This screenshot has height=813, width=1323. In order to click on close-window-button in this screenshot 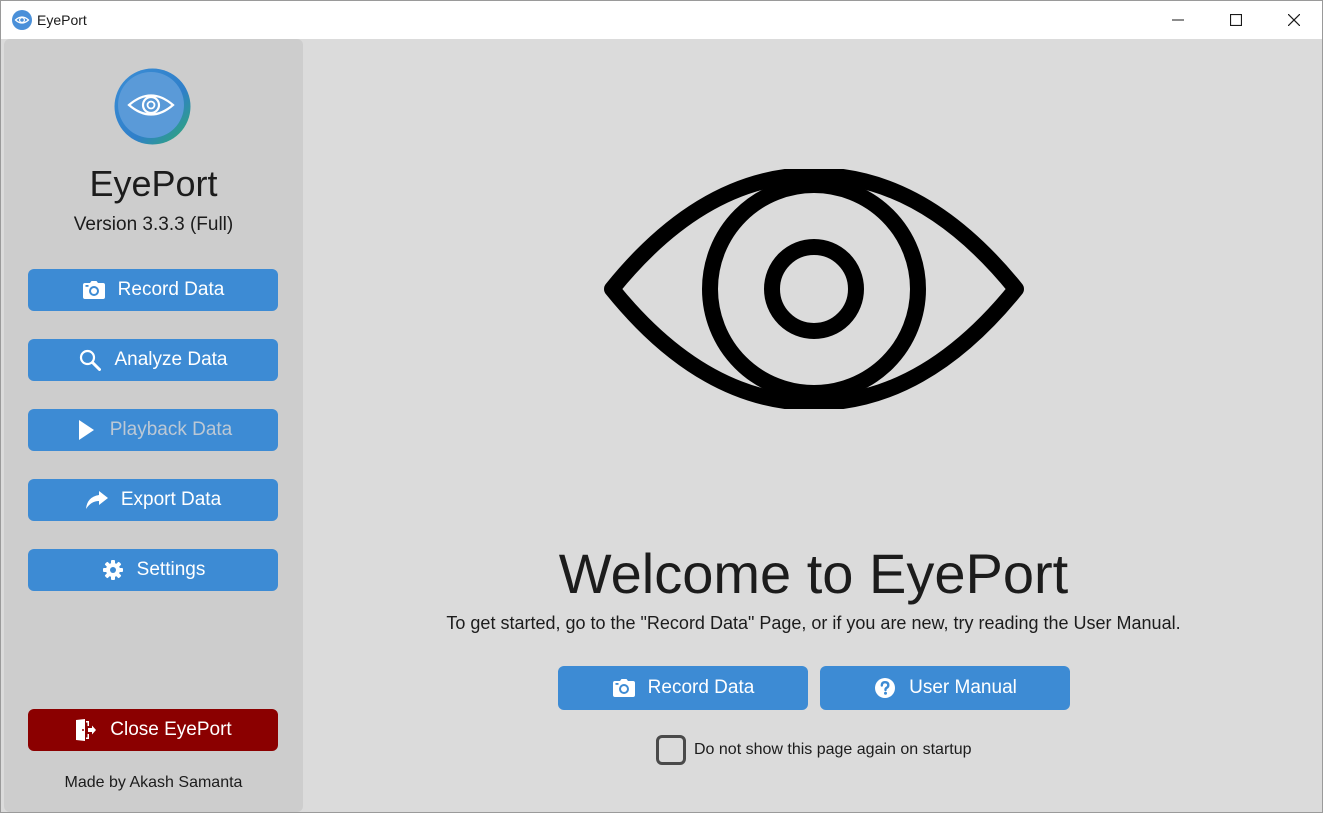, I will do `click(1294, 20)`.